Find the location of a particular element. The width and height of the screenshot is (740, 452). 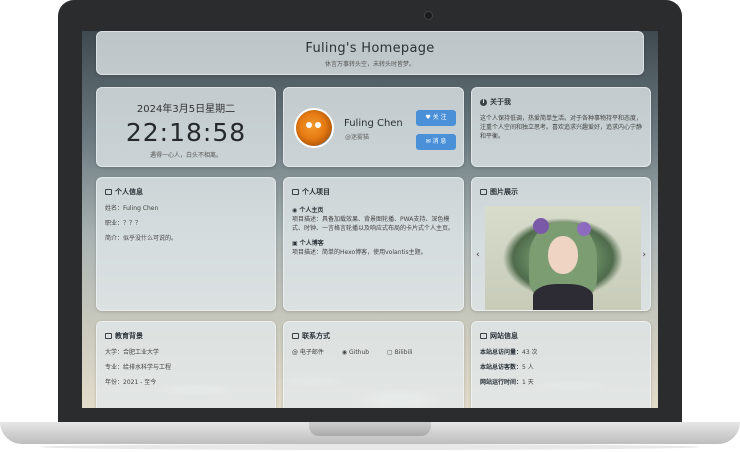

projects-title: 个人项目 is located at coordinates (311, 192).